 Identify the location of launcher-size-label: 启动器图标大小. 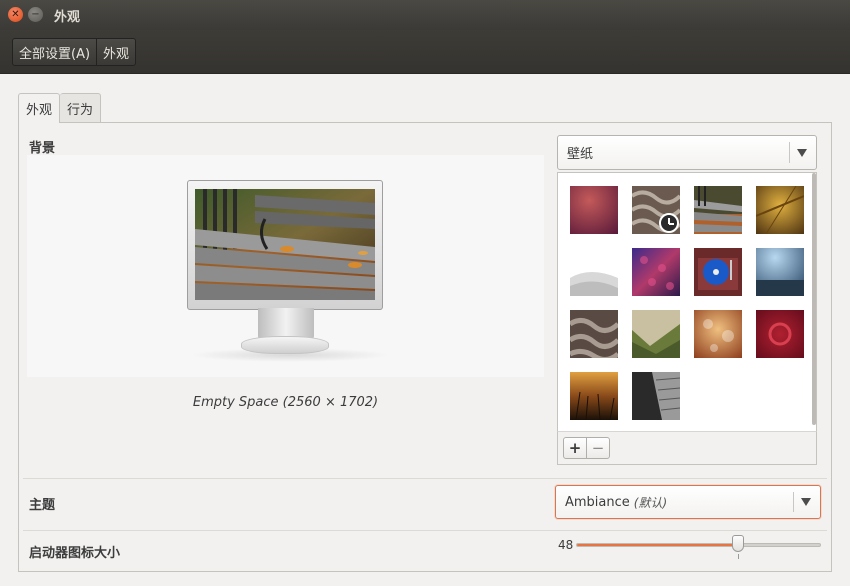
(75, 553).